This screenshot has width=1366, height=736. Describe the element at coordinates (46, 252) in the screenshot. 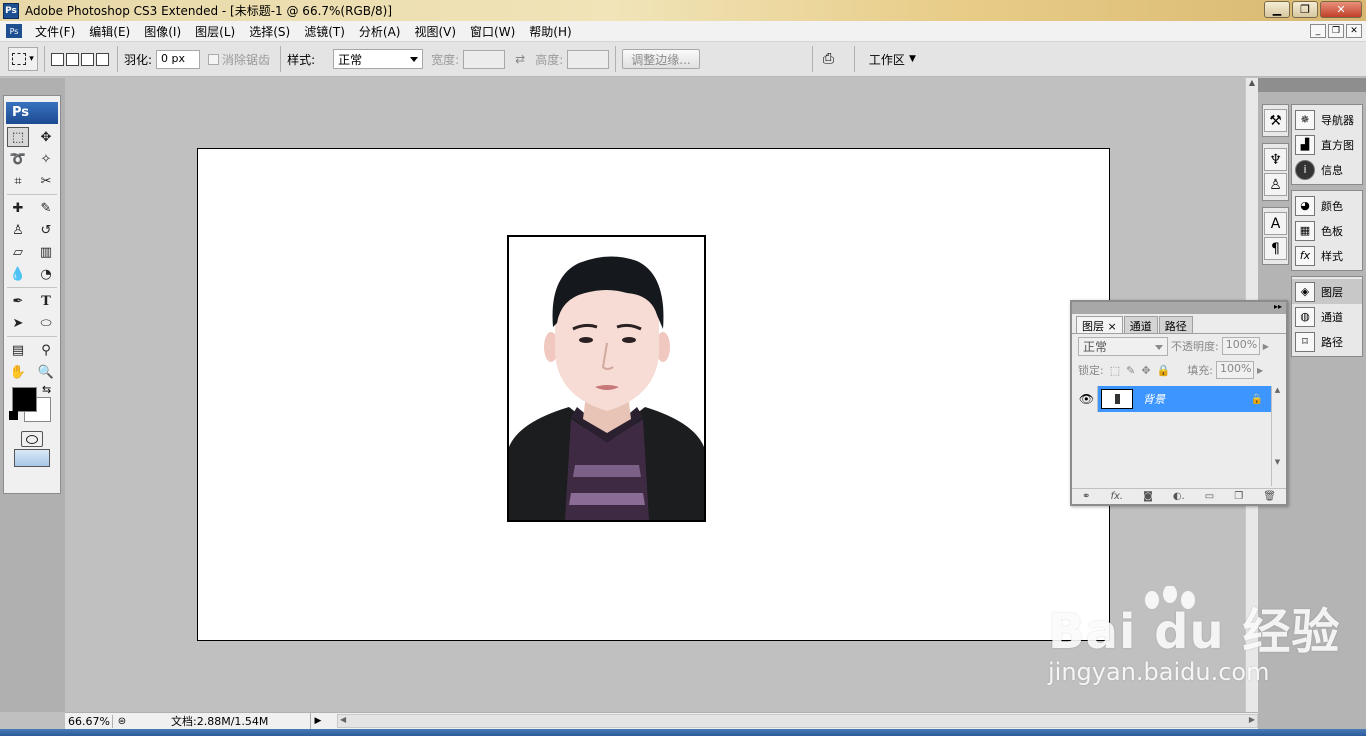

I see `gradient-tool-icon: ▥` at that location.